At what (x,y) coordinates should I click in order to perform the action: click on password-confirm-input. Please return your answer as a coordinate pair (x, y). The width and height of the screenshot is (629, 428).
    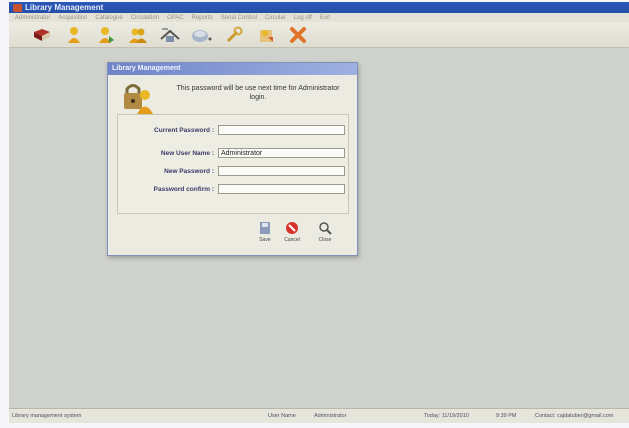
    Looking at the image, I should click on (281, 189).